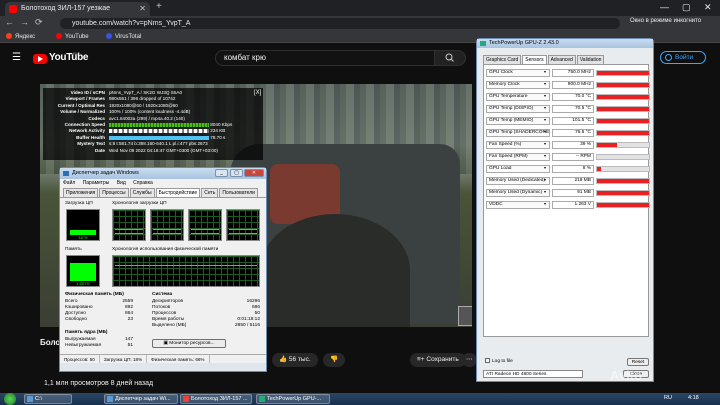  Describe the element at coordinates (94, 294) in the screenshot. I see `physical-memory-header: Физическая память (МБ)` at that location.